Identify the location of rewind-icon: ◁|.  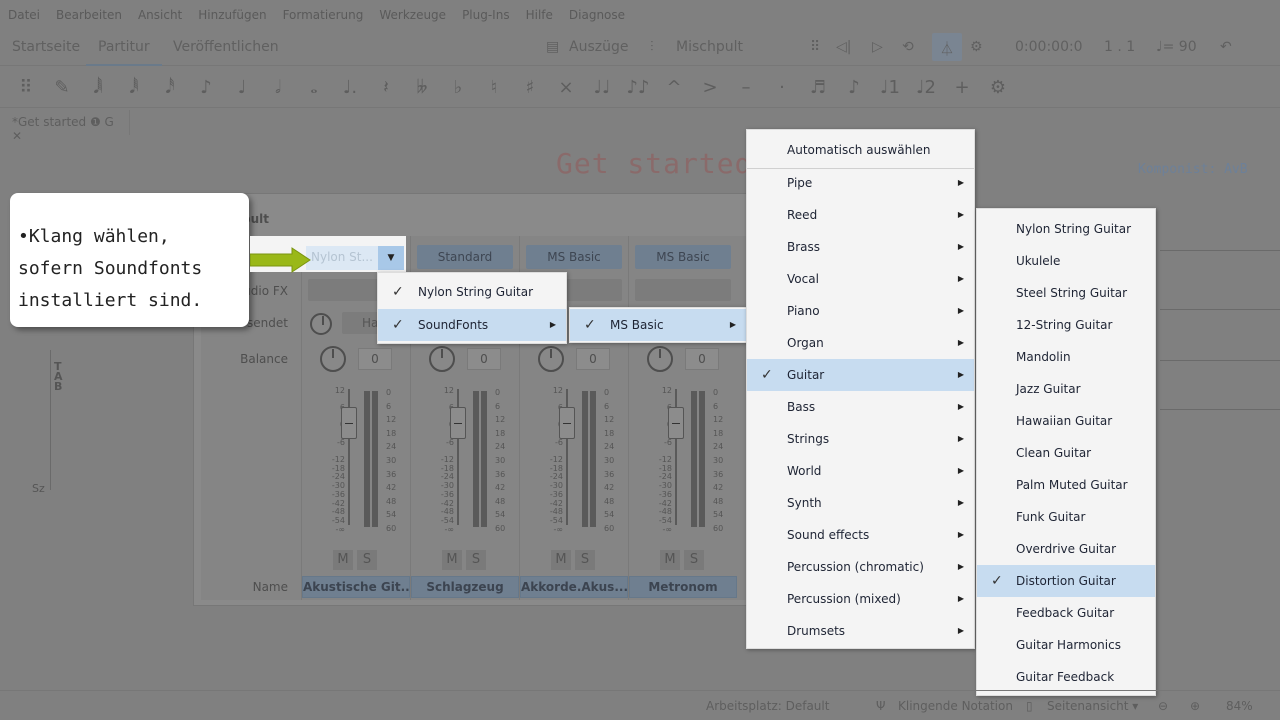
(843, 47).